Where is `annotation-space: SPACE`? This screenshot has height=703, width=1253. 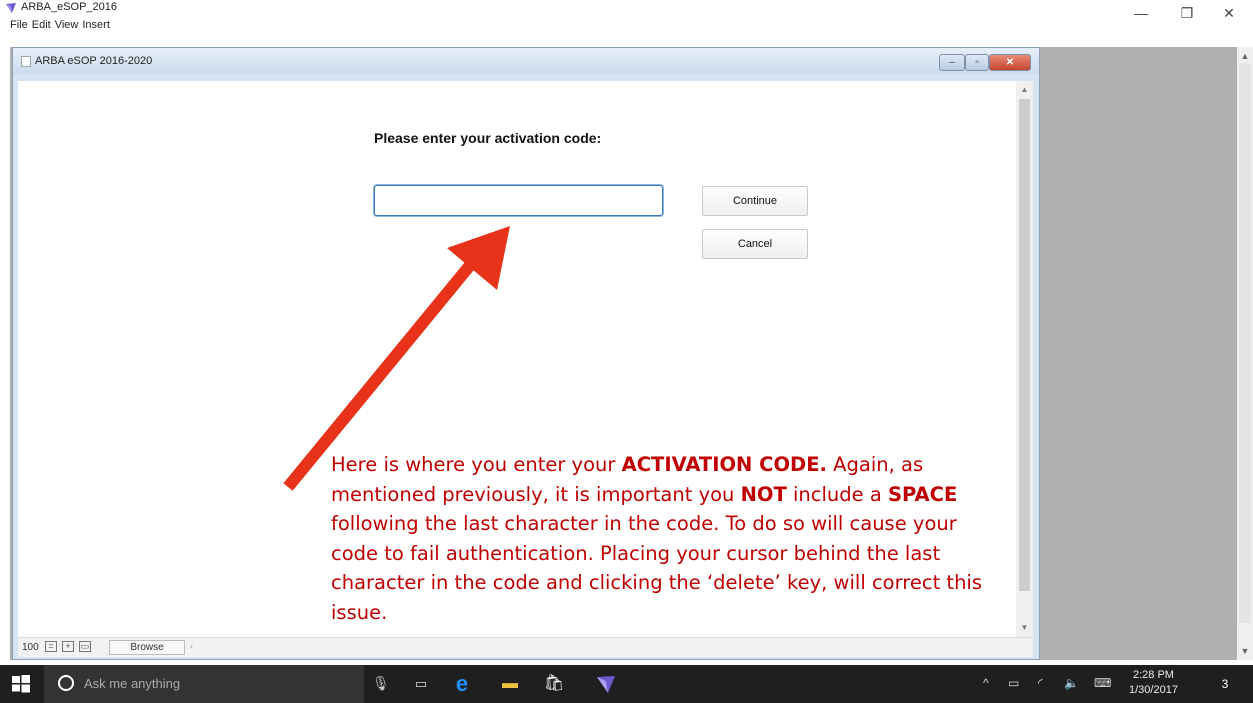
annotation-space: SPACE is located at coordinates (923, 494).